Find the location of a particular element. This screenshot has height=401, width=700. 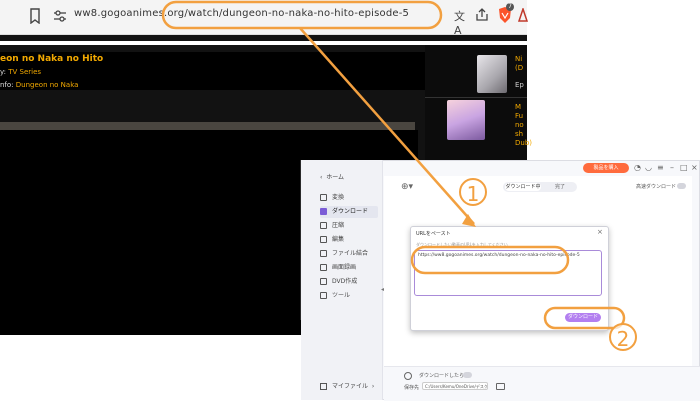

download-button: ダウンロード is located at coordinates (583, 317).